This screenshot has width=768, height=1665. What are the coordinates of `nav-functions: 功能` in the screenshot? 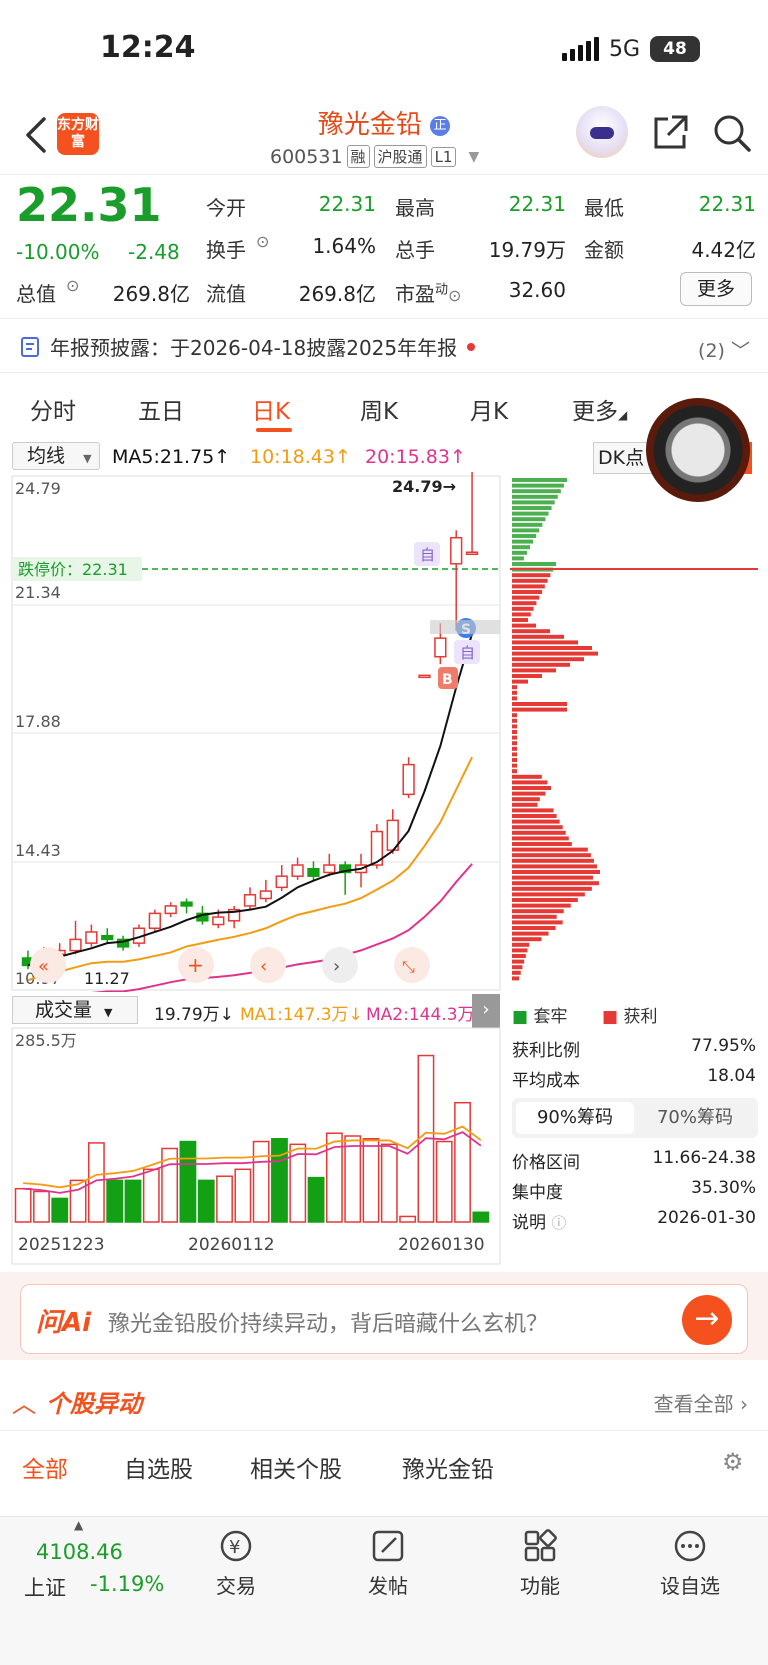 It's located at (540, 1563).